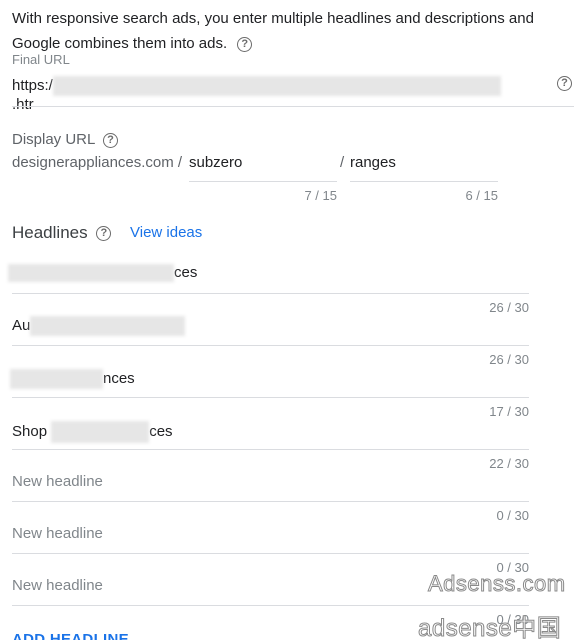 The image size is (584, 640). I want to click on headline-input-7: New headline, so click(57, 585).